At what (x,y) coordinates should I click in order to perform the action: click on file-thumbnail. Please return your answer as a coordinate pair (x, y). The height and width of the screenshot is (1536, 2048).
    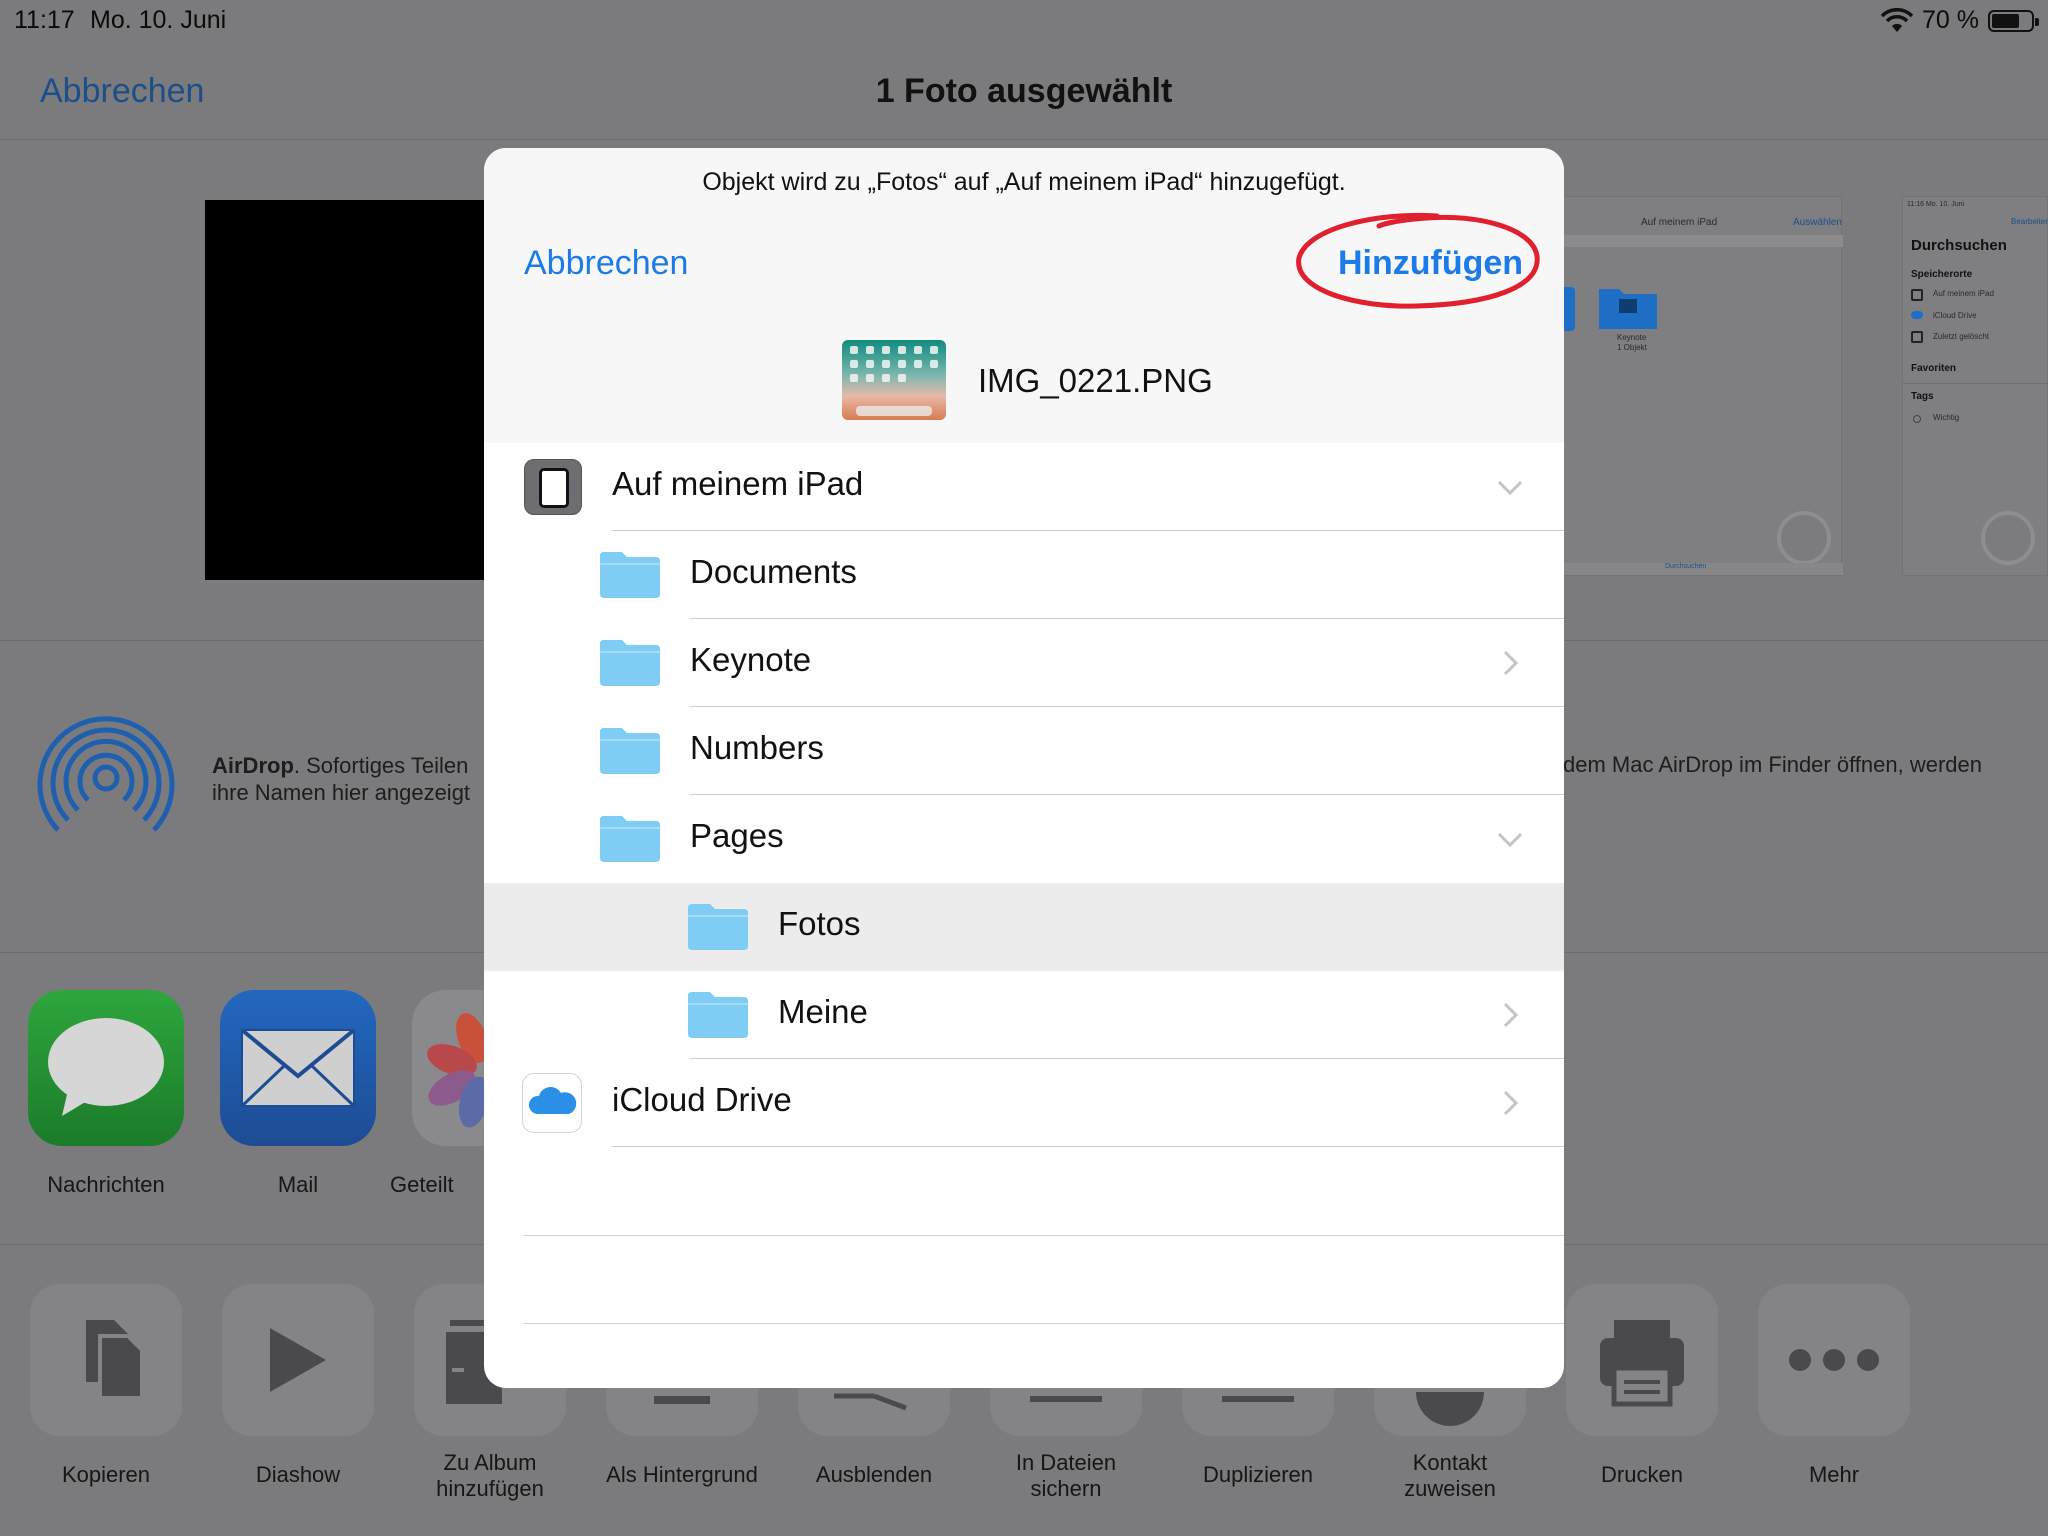
    Looking at the image, I should click on (894, 380).